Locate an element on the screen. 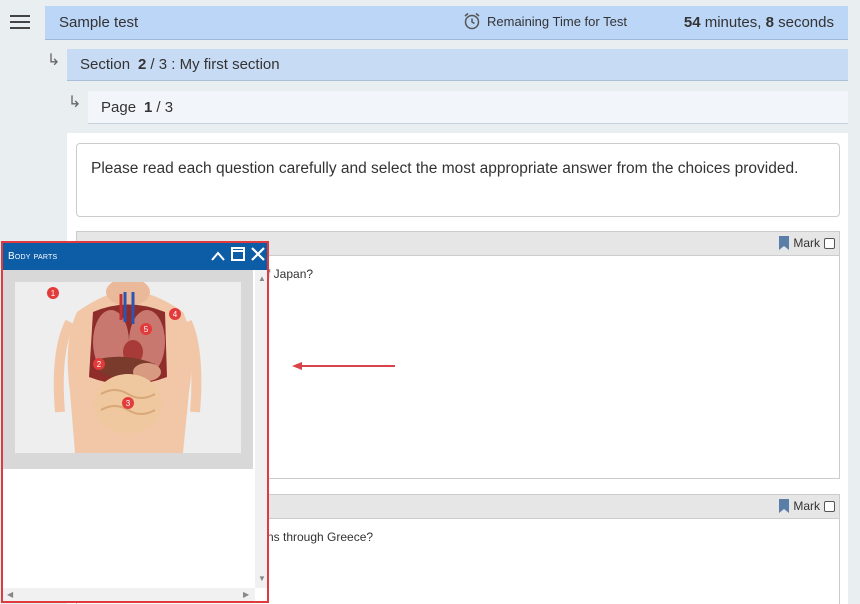  menu-icon is located at coordinates (20, 23).